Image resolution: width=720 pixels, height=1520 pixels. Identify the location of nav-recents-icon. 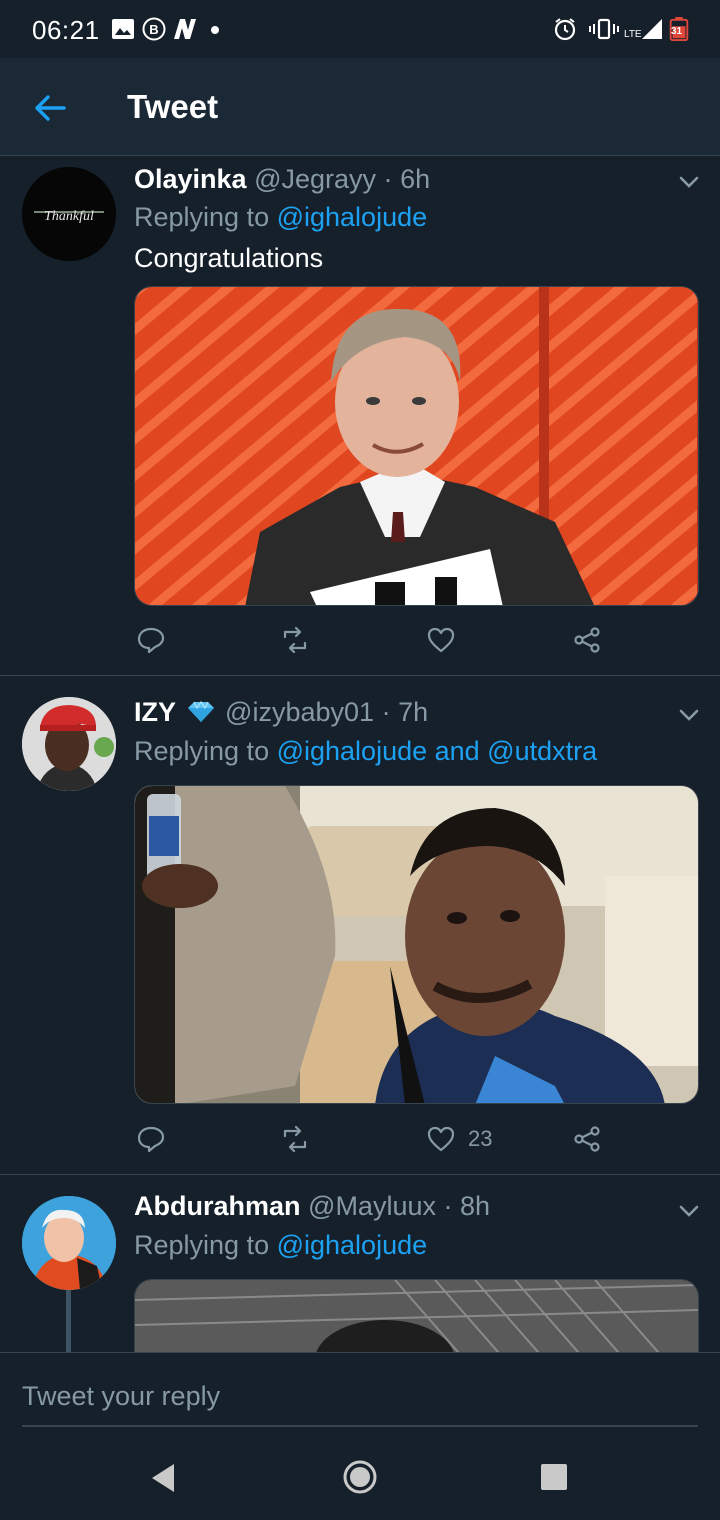
(554, 1477).